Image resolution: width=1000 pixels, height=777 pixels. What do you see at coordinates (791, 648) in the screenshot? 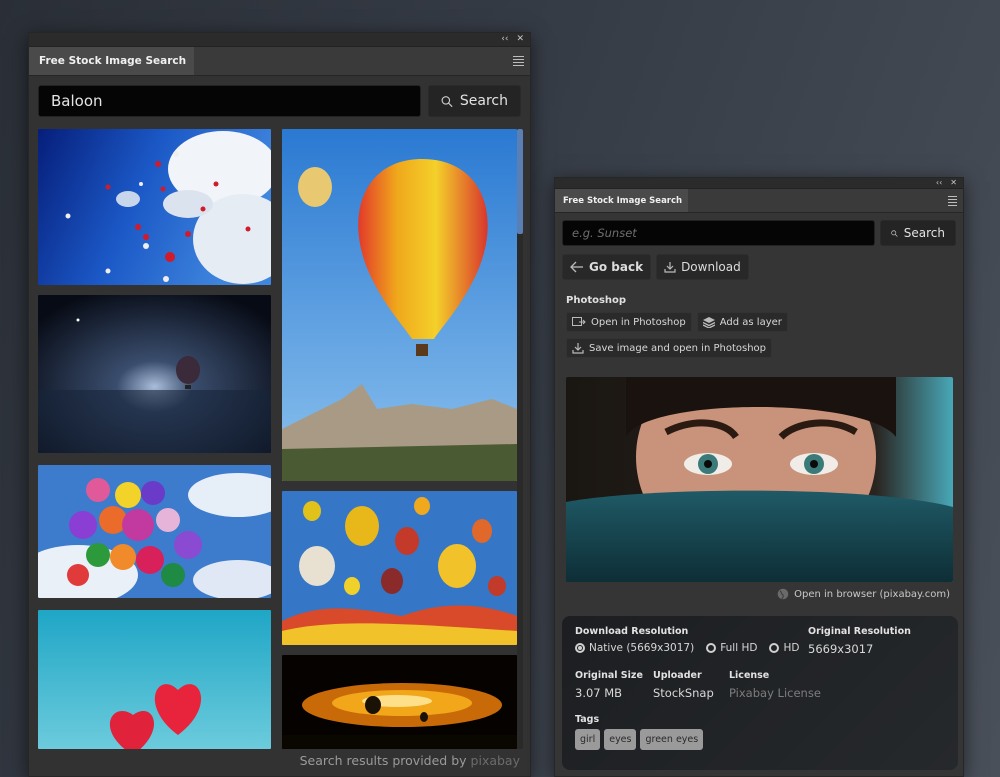
I see `radio-label: HD` at bounding box center [791, 648].